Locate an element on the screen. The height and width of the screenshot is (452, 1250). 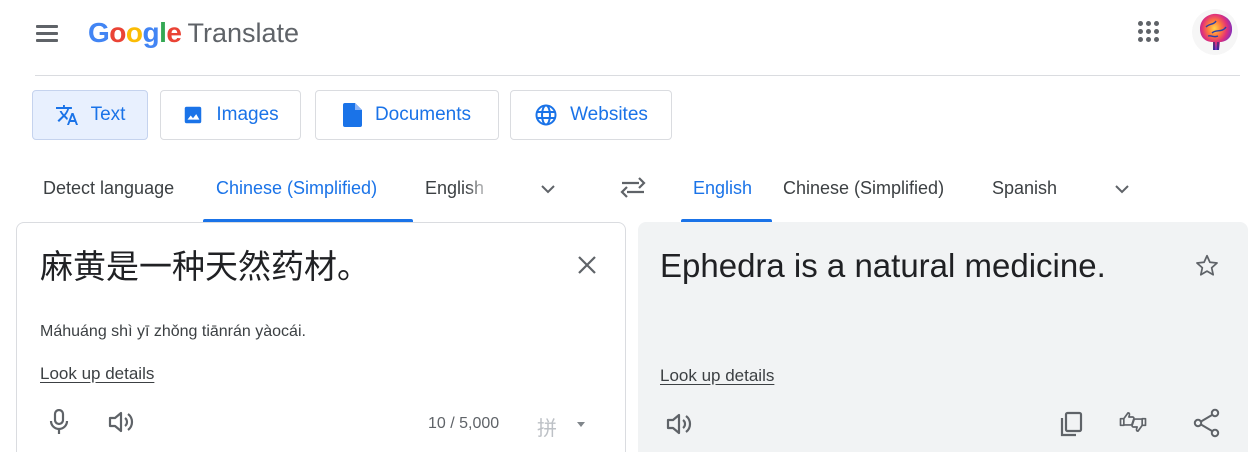
microphone-icon is located at coordinates (59, 422).